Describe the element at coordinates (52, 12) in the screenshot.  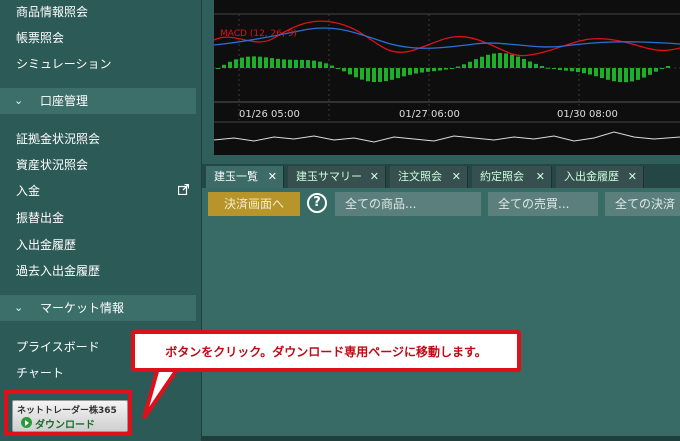
I see `sidebar-item-product-info: 商品情報照会` at that location.